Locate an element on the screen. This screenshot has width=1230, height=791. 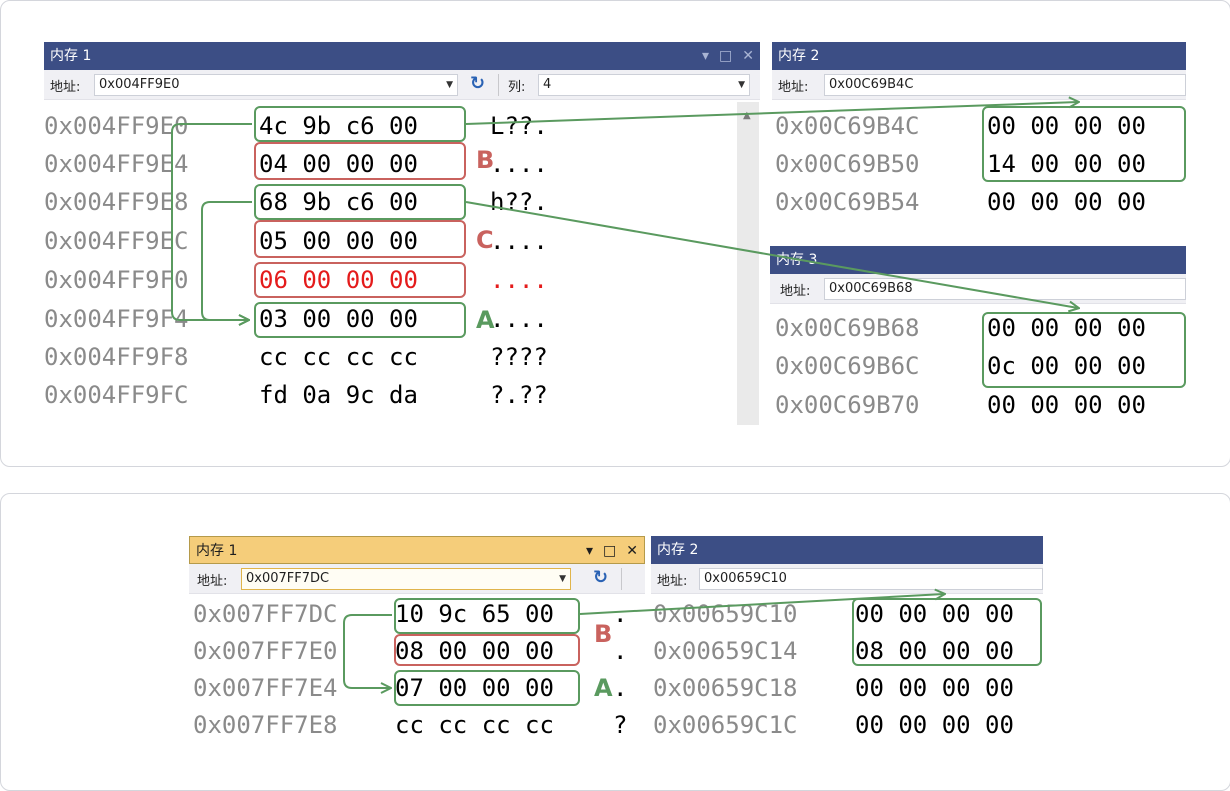
row-address: 0x004FF9F4 is located at coordinates (116, 319).